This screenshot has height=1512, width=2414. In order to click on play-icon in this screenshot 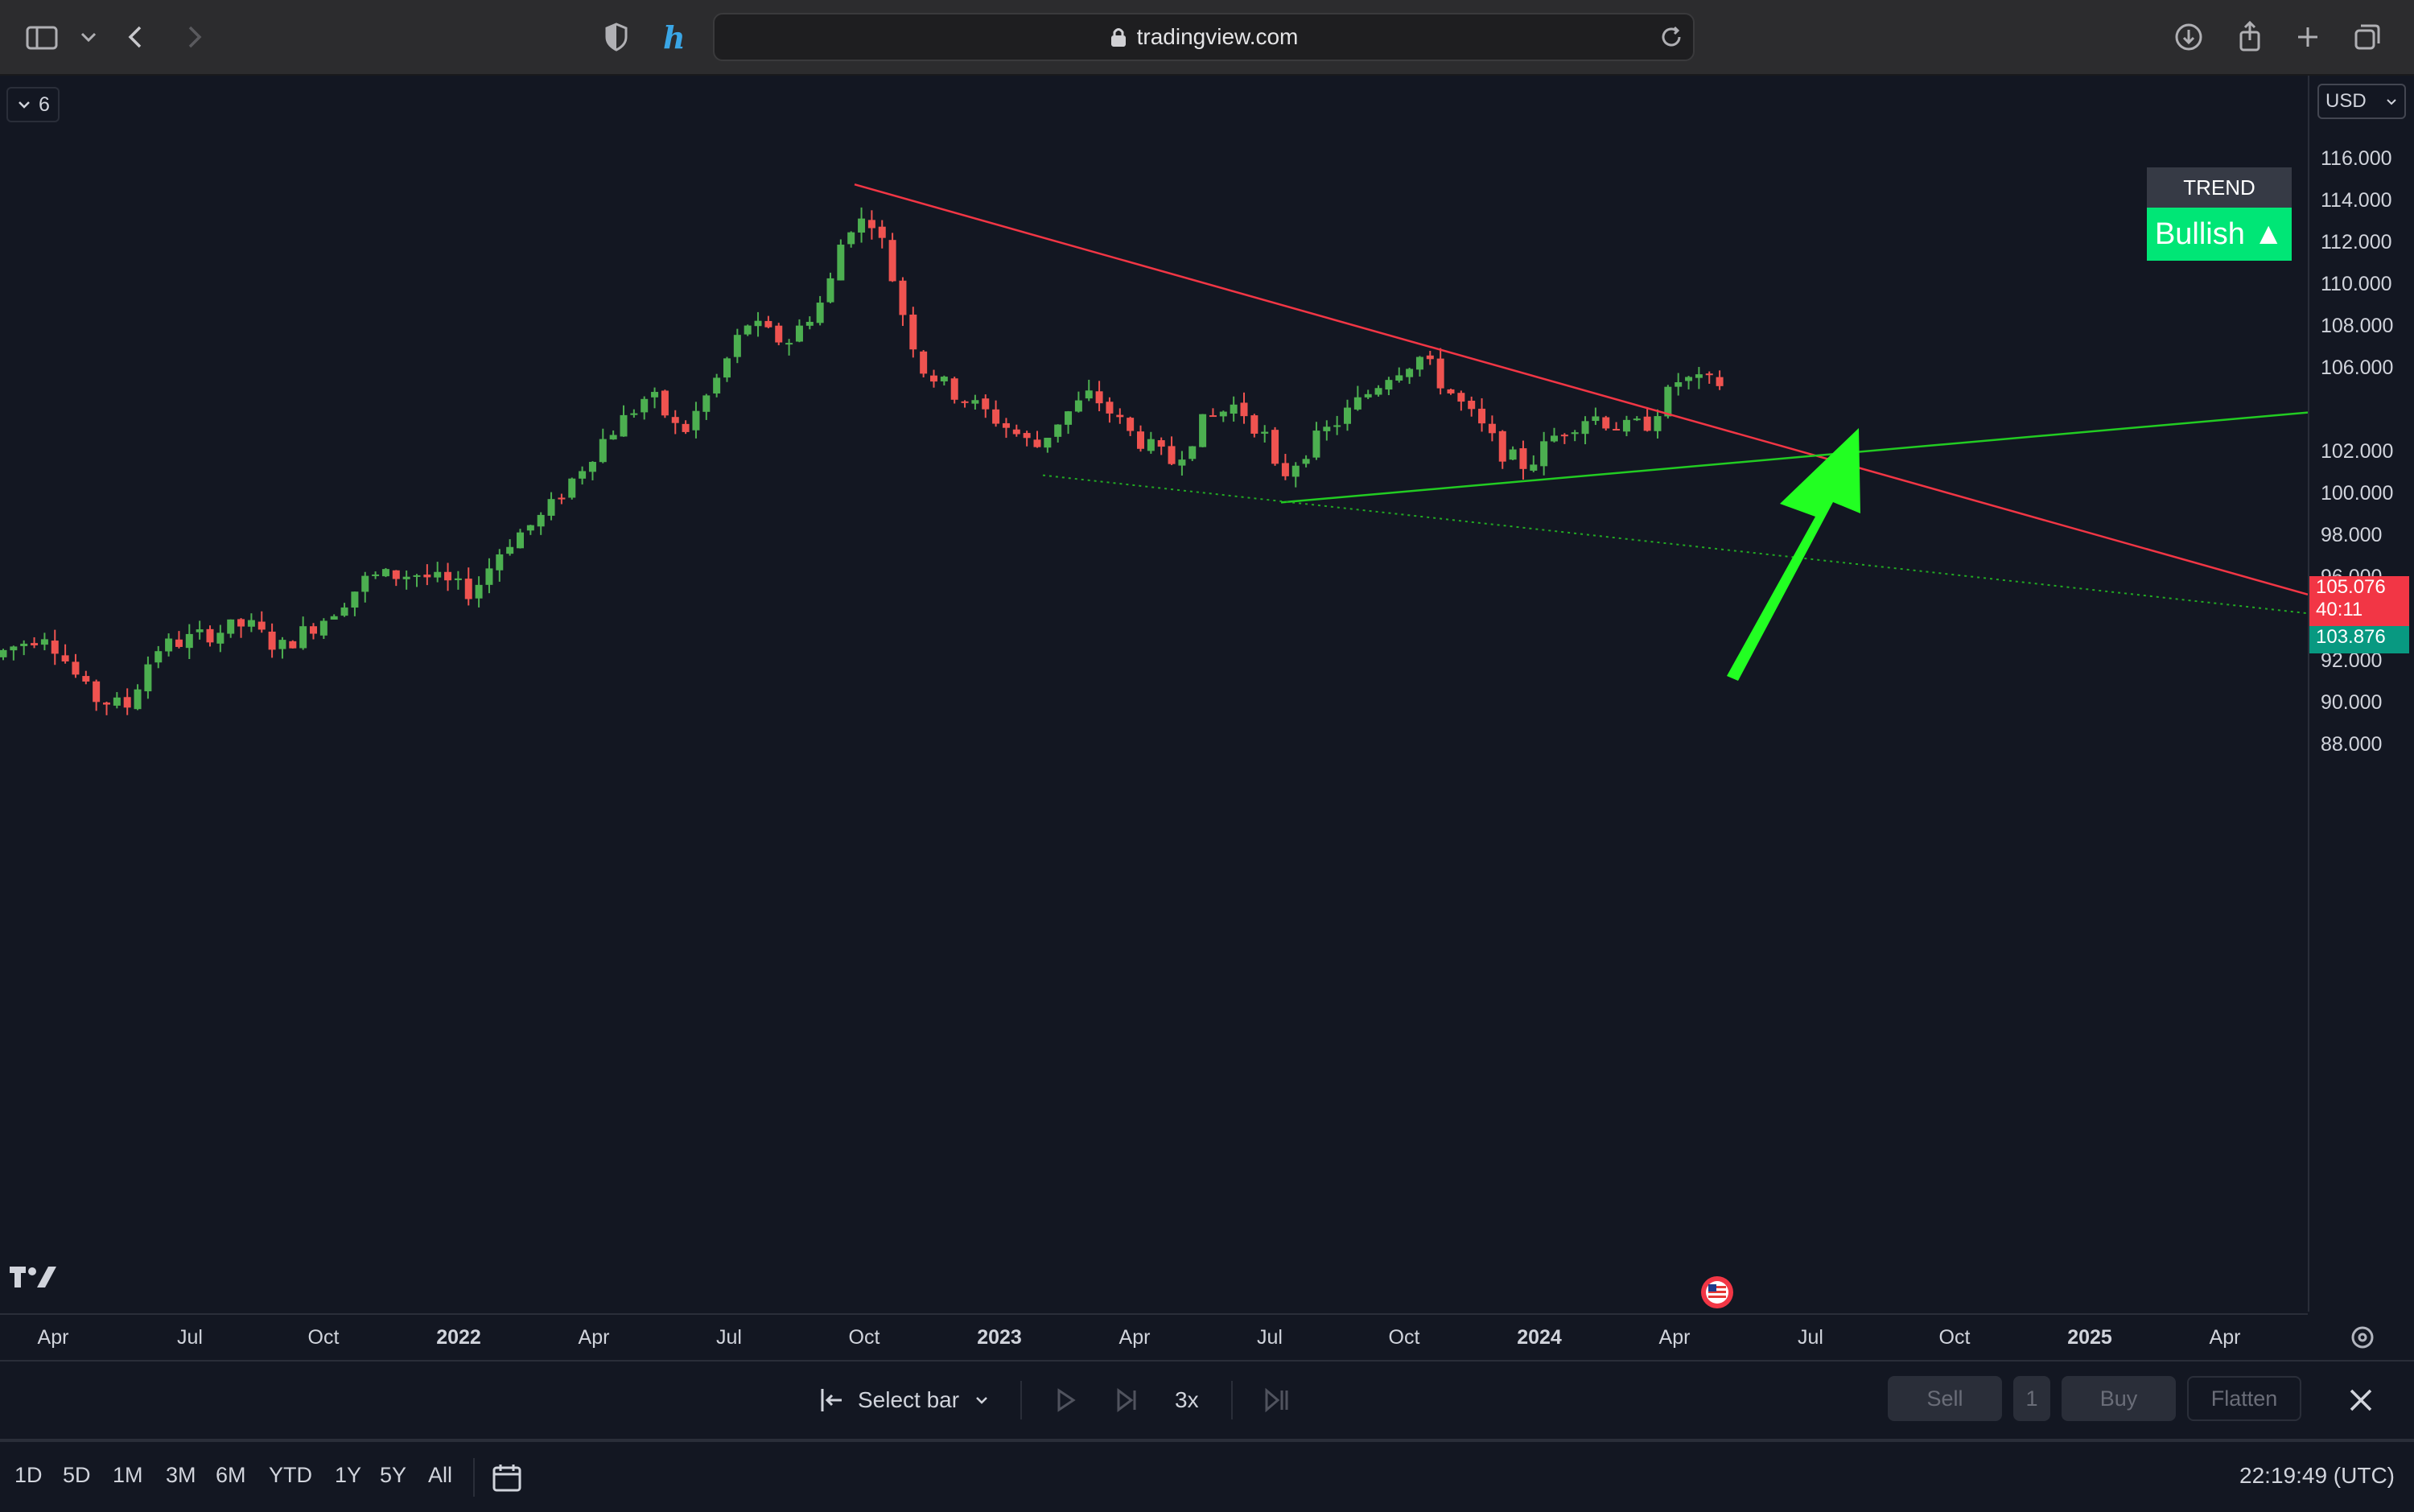, I will do `click(1065, 1400)`.